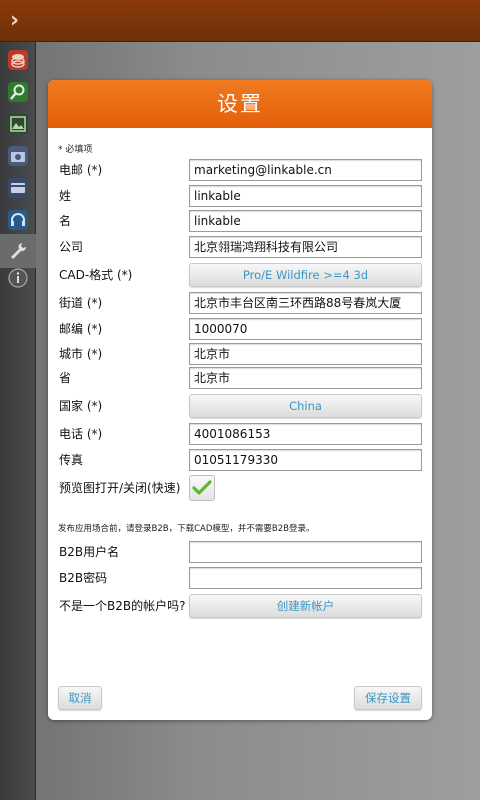 The image size is (480, 800). Describe the element at coordinates (75, 150) in the screenshot. I see `required-note: * 必填项` at that location.